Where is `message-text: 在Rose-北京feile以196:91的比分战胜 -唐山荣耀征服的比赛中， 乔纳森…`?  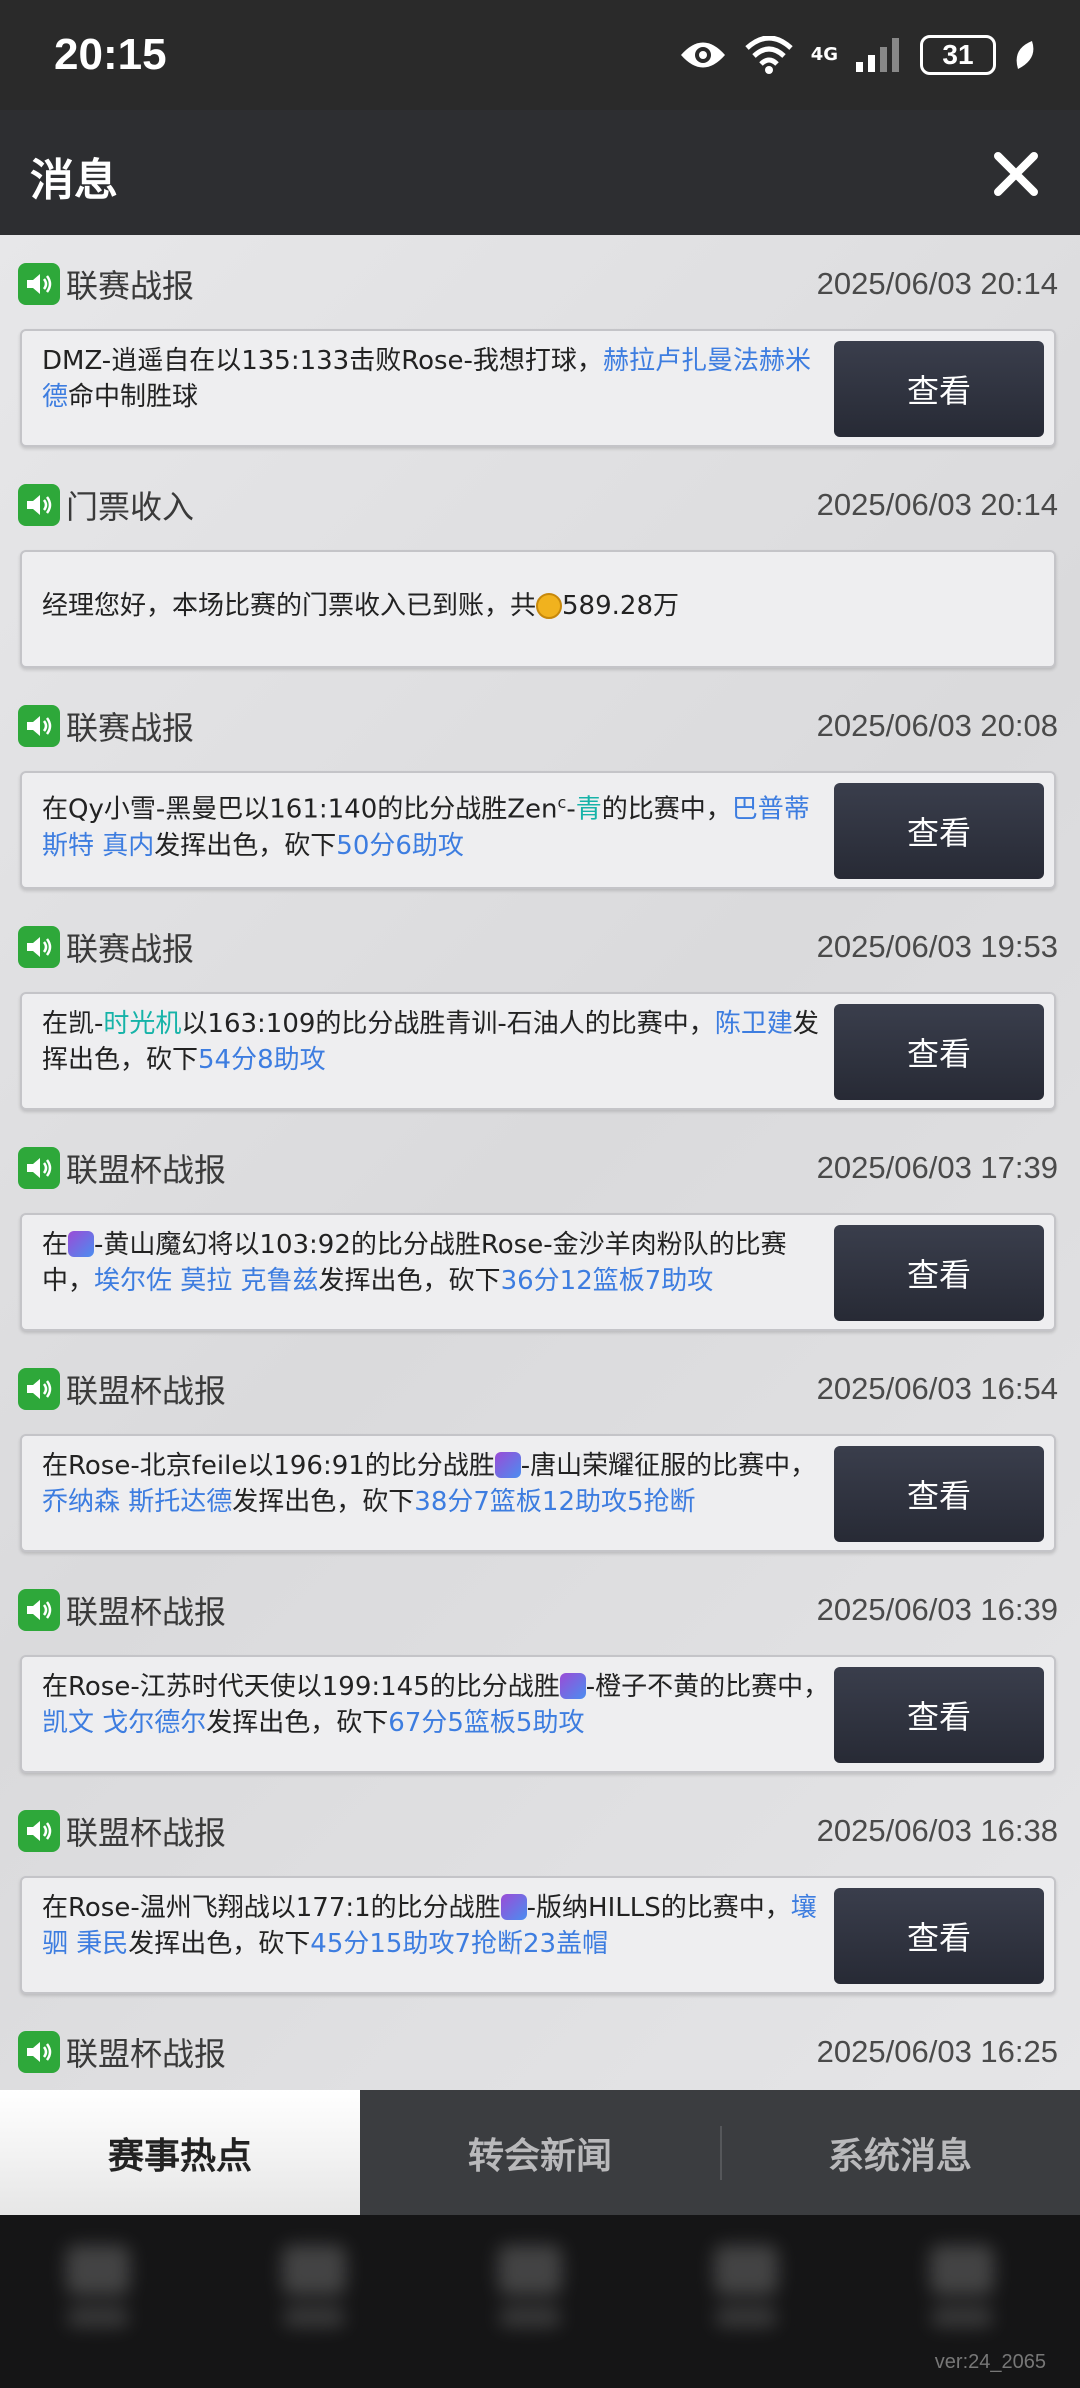 message-text: 在Rose-北京feile以196:91的比分战胜 -唐山荣耀征服的比赛中， 乔纳森… is located at coordinates (437, 1484).